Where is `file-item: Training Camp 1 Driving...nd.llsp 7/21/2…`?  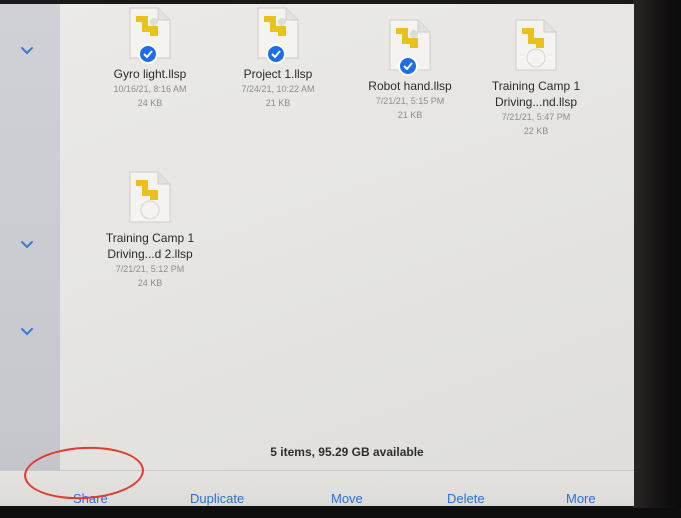 file-item: Training Camp 1 Driving...nd.llsp 7/21/2… is located at coordinates (536, 78).